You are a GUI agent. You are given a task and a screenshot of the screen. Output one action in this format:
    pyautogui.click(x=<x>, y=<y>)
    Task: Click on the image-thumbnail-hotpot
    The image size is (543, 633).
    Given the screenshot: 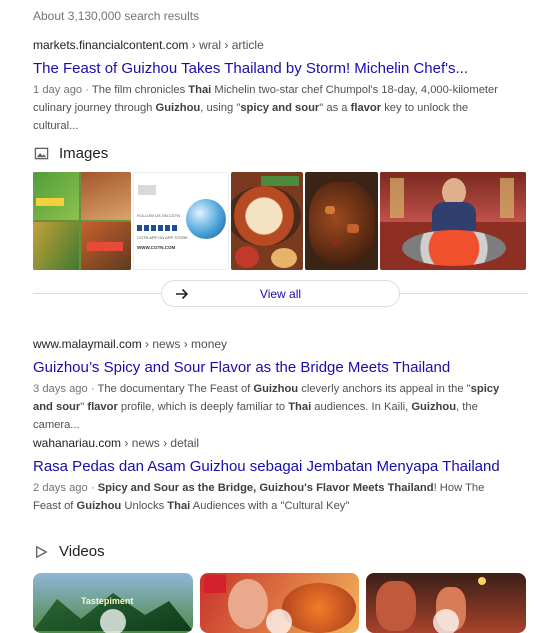 What is the action you would take?
    pyautogui.click(x=267, y=221)
    